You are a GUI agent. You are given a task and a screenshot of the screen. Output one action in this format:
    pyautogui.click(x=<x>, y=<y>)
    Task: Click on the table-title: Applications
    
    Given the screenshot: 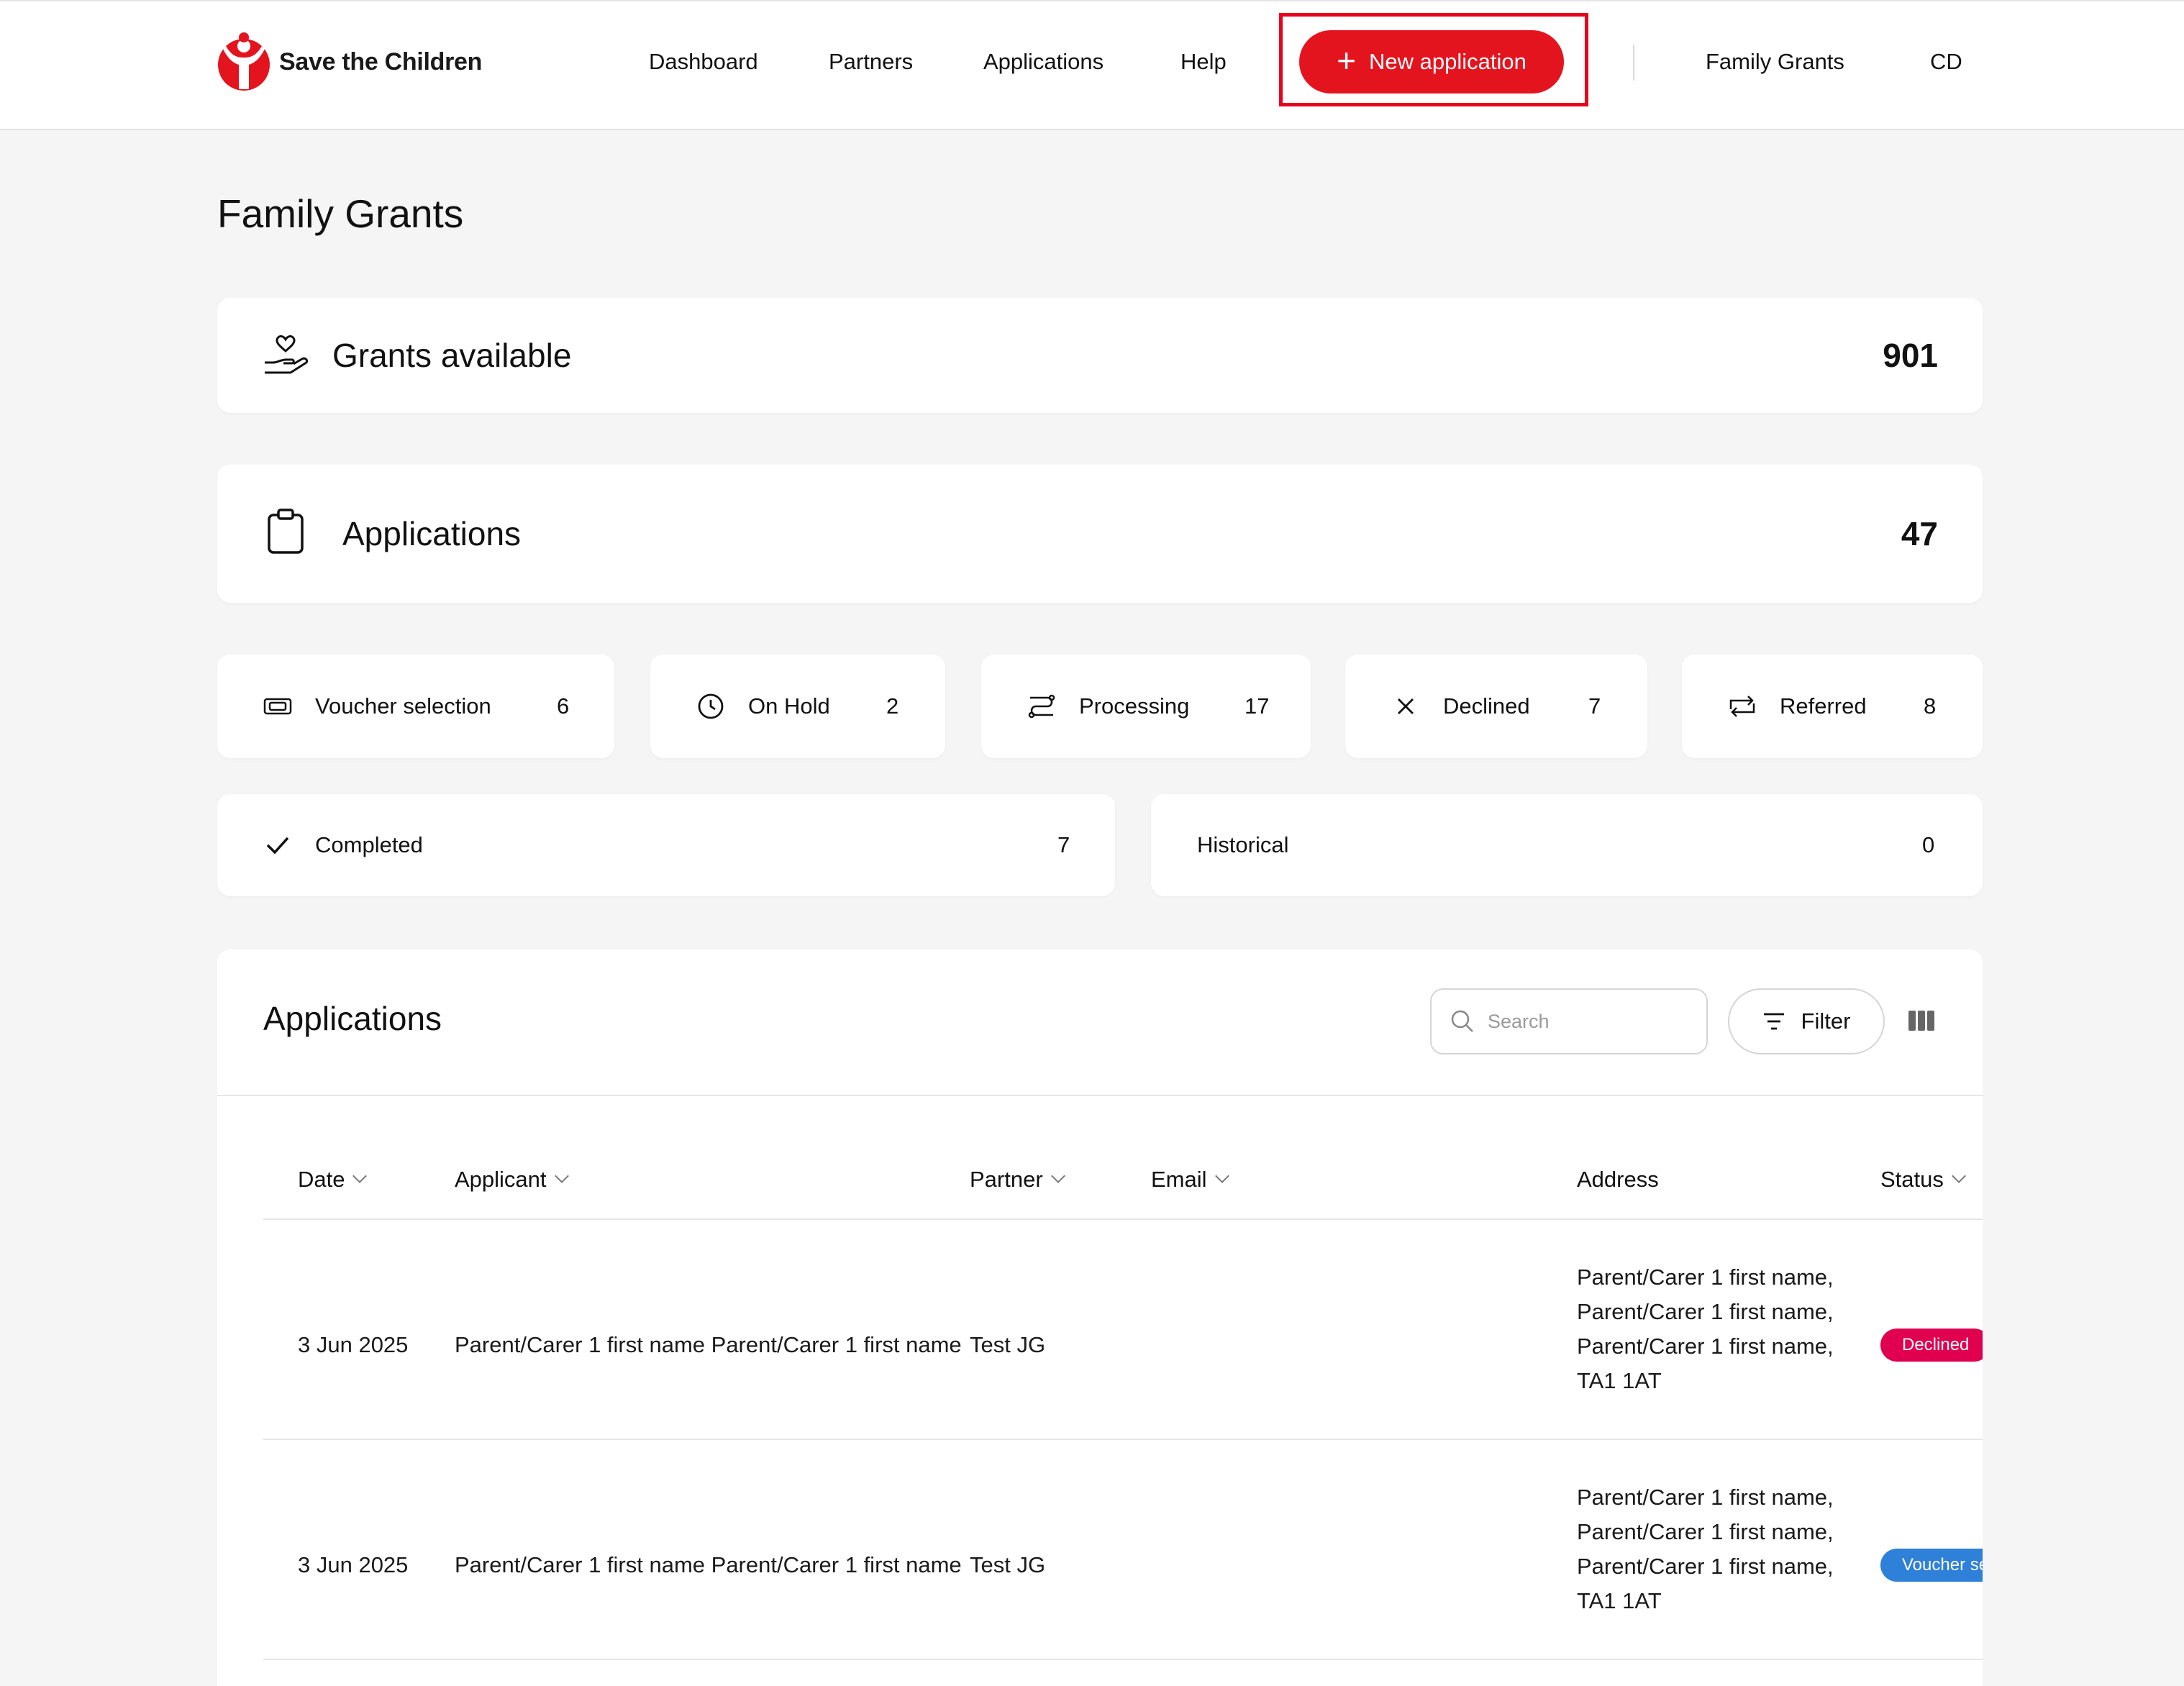 What is the action you would take?
    pyautogui.click(x=352, y=1018)
    